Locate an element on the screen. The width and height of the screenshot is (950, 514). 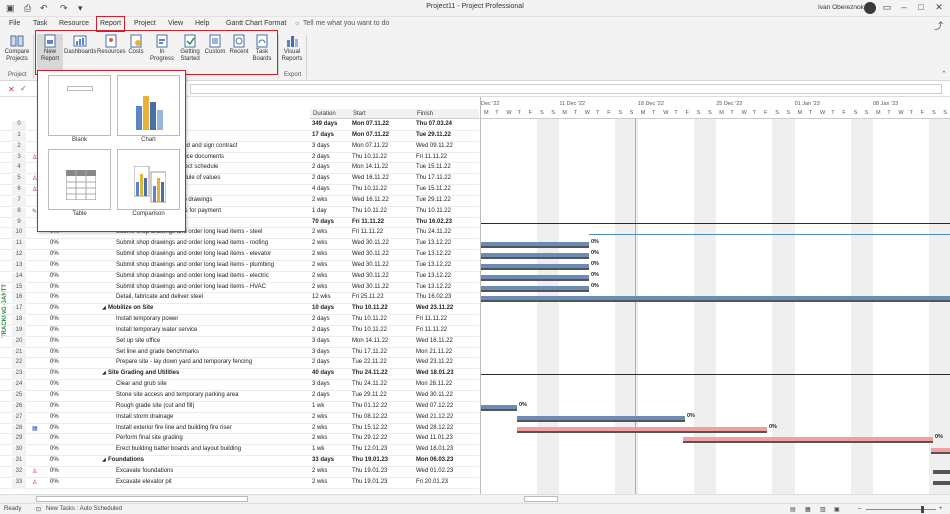
visual-reports-button: Visual Reports is located at coordinates (292, 48).